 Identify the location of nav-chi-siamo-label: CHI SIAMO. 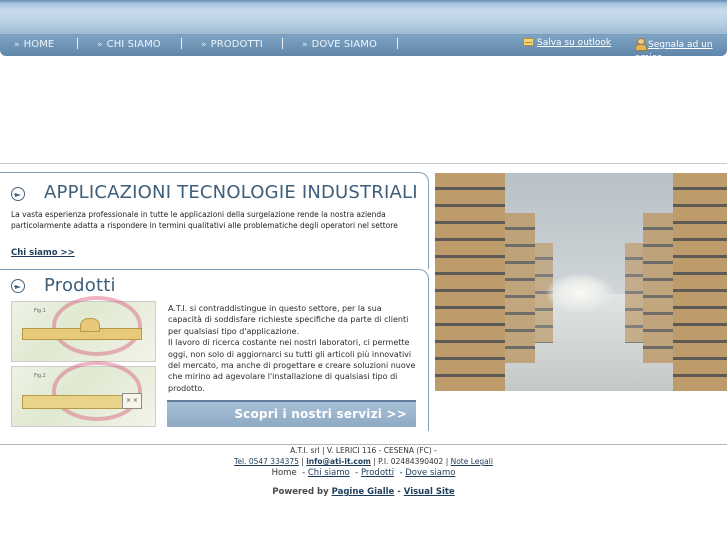
(133, 44).